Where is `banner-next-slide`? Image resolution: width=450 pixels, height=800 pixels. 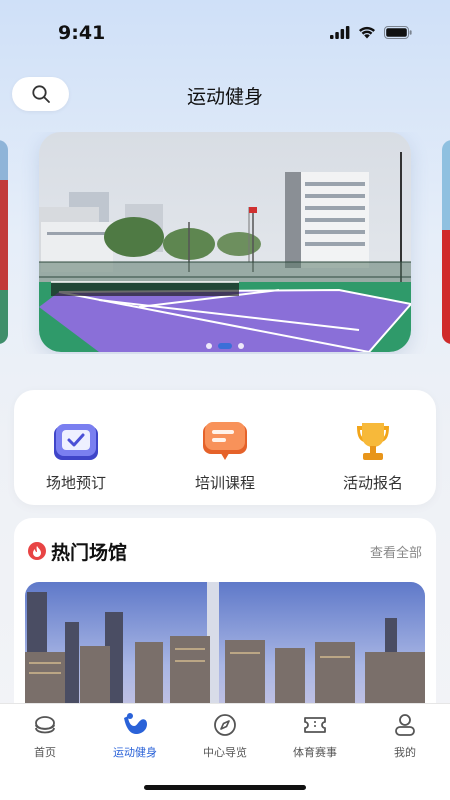
banner-next-slide is located at coordinates (446, 242).